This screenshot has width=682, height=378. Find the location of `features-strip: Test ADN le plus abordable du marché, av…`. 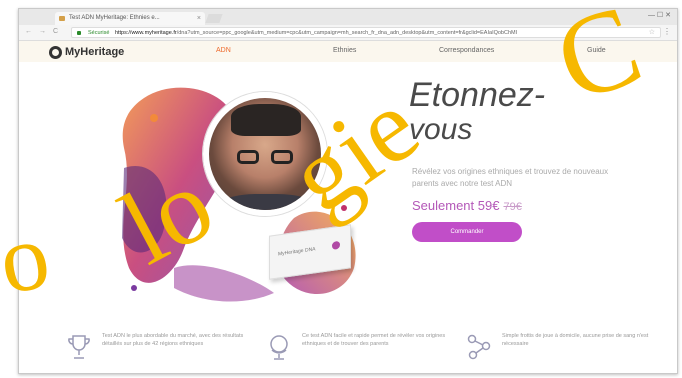

features-strip: Test ADN le plus abordable du marché, av… is located at coordinates (348, 349).